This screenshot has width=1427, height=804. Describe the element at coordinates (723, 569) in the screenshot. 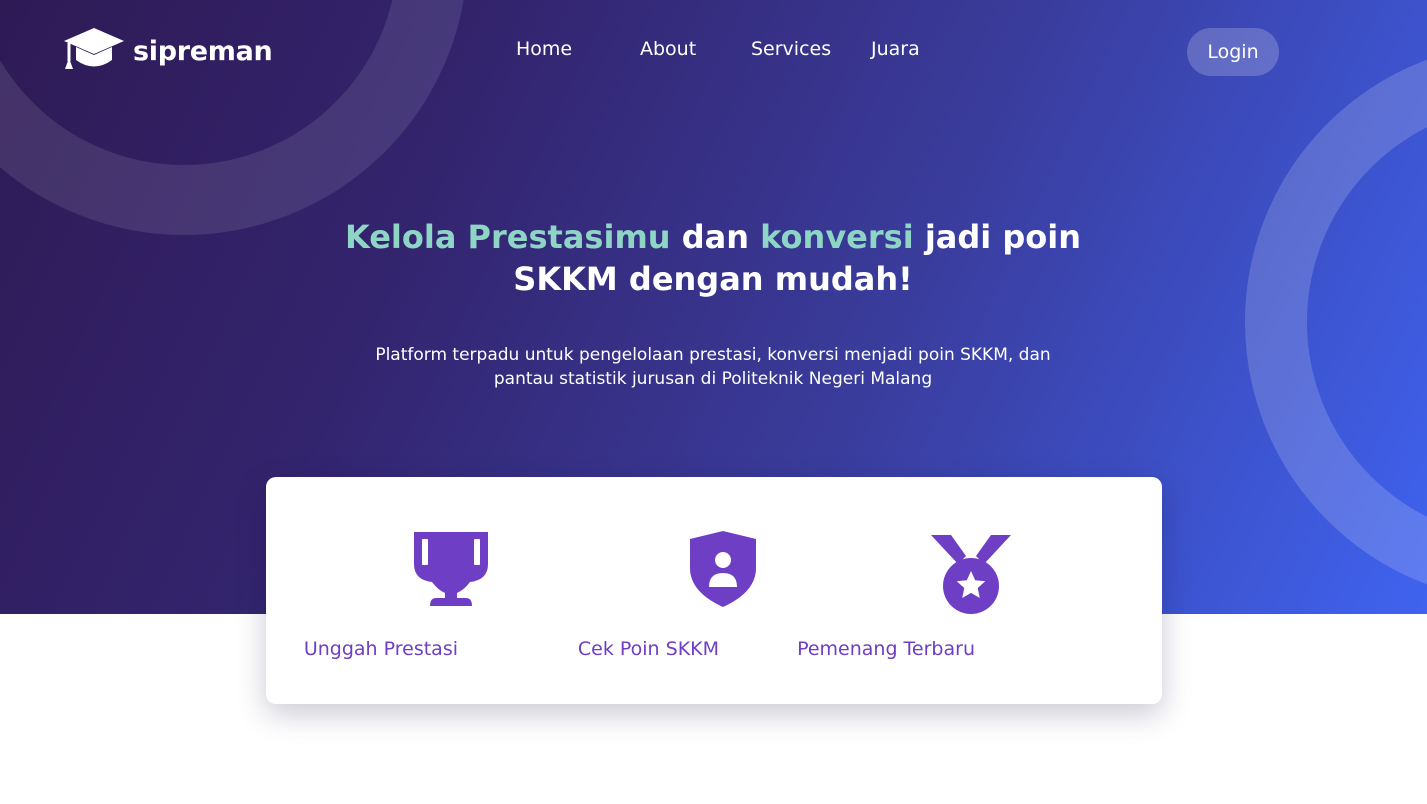

I see `user-shield-icon` at that location.